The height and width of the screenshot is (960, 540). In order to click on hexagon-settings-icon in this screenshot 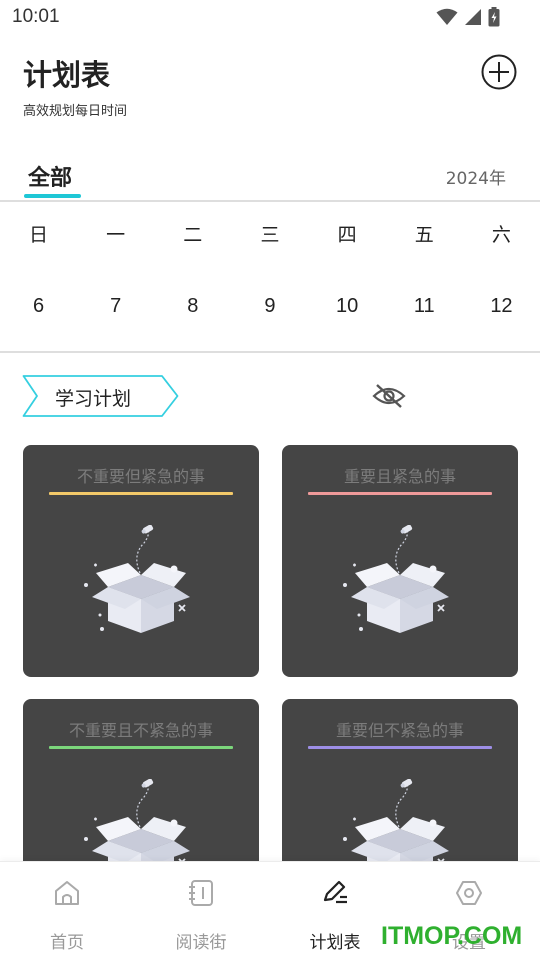, I will do `click(469, 893)`.